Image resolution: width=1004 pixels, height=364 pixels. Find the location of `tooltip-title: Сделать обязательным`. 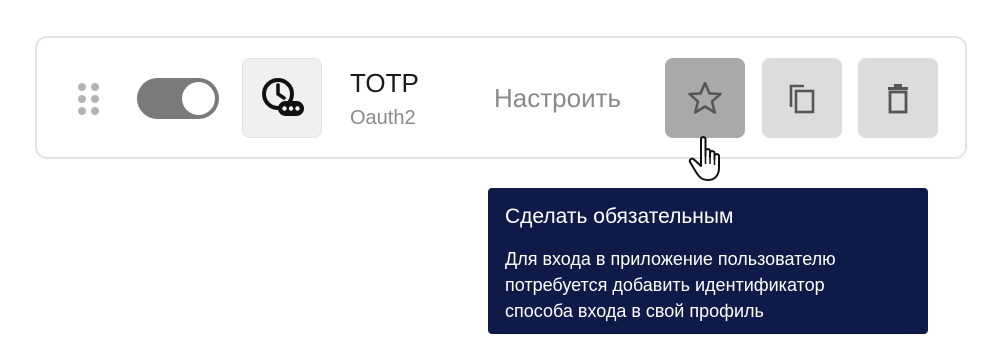

tooltip-title: Сделать обязательным is located at coordinates (619, 216).